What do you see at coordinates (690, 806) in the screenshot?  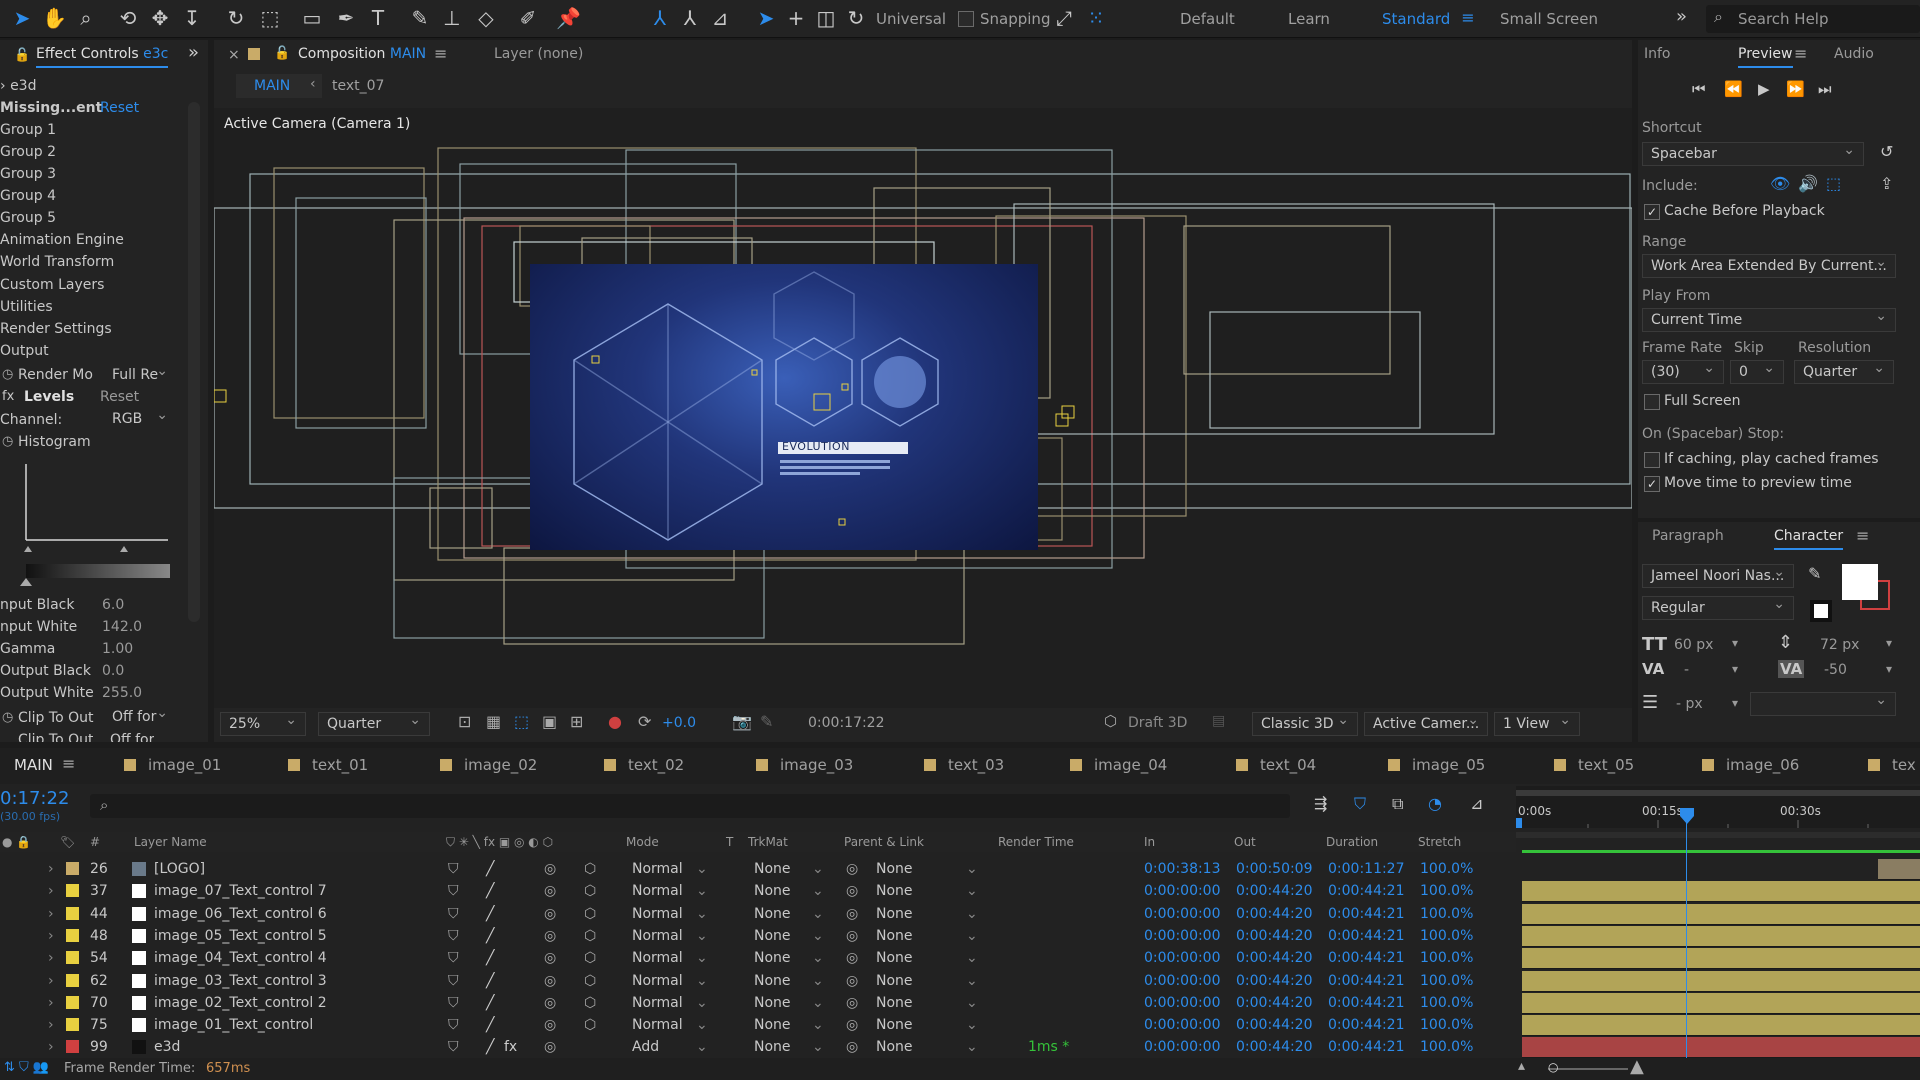 I see `layer-search-input: ⌕` at bounding box center [690, 806].